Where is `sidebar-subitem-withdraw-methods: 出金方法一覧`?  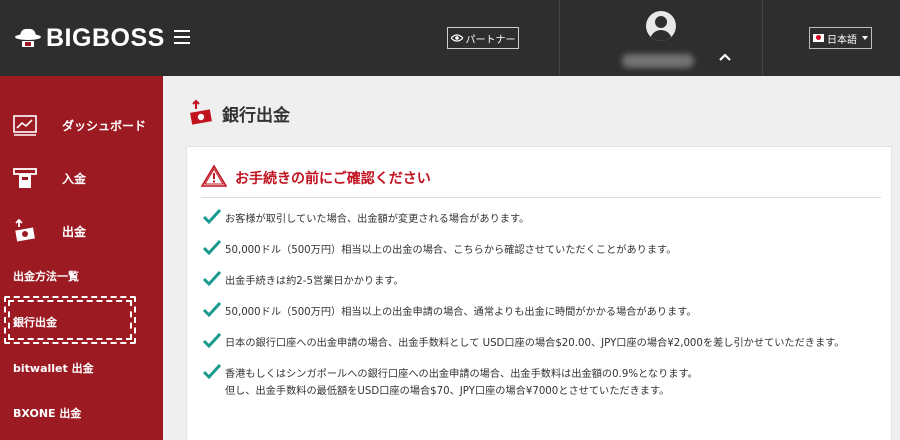 sidebar-subitem-withdraw-methods: 出金方法一覧 is located at coordinates (46, 276).